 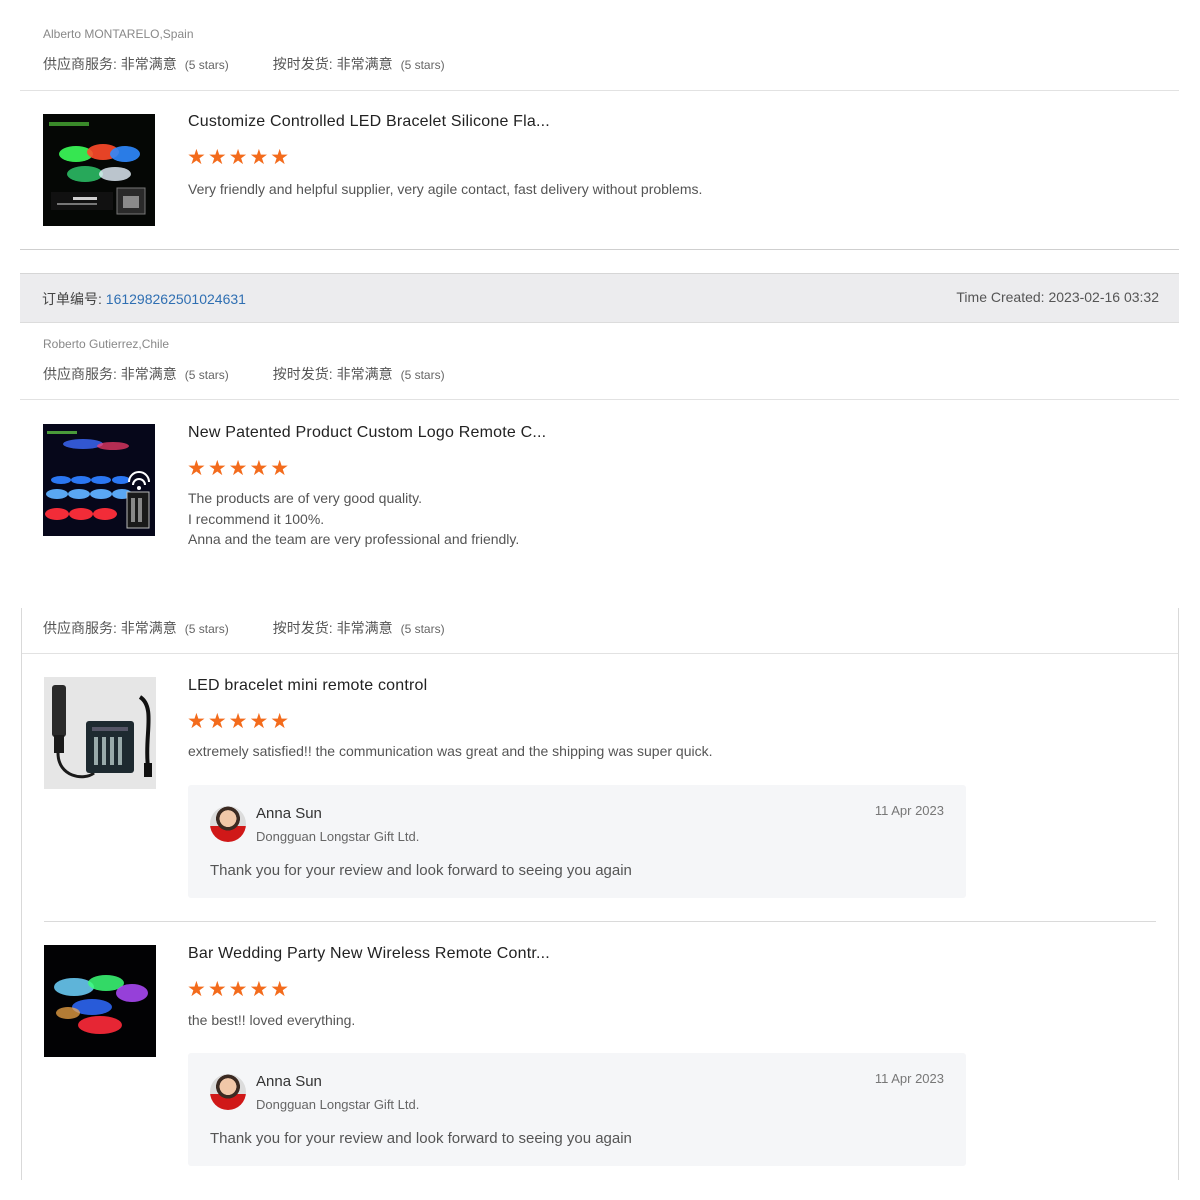 I want to click on reviewer-name: Roberto Gutierrez,Chile, so click(x=106, y=344).